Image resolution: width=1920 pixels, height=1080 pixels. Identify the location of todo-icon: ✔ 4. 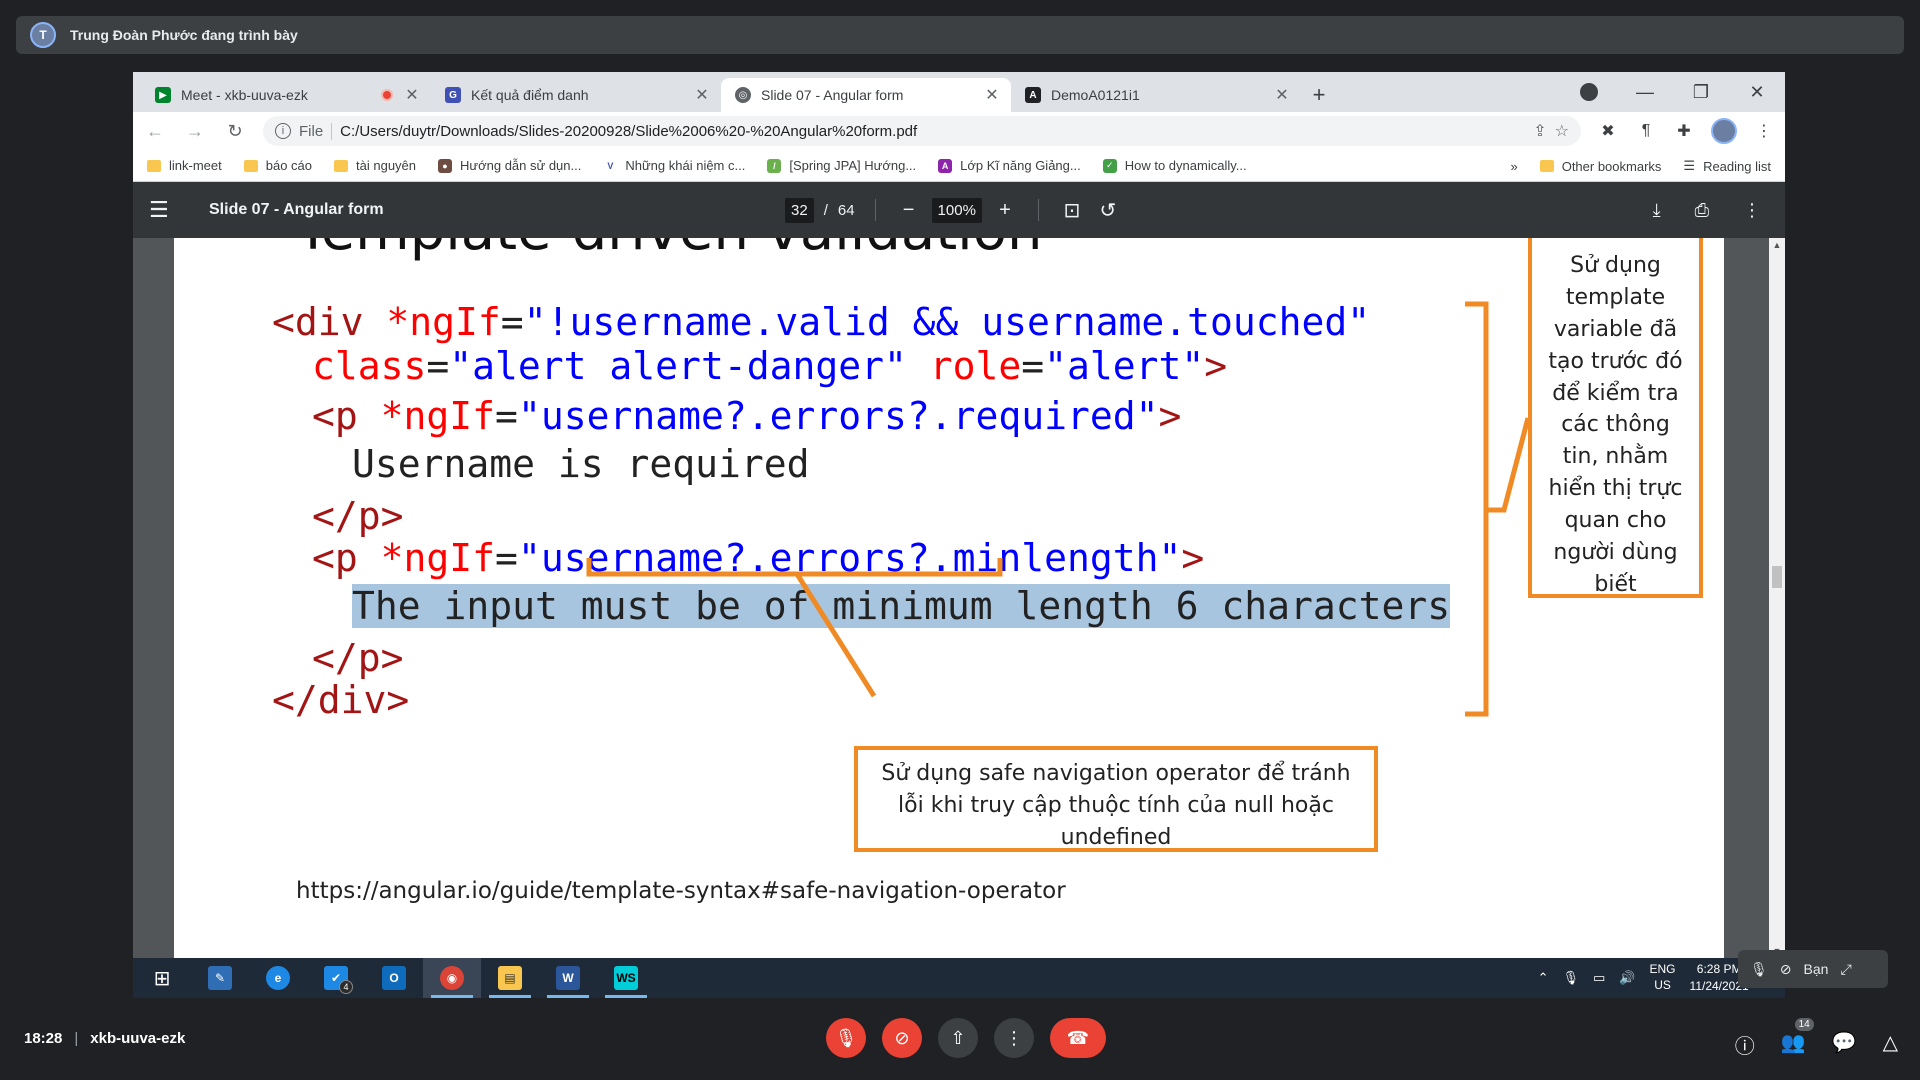
(336, 978).